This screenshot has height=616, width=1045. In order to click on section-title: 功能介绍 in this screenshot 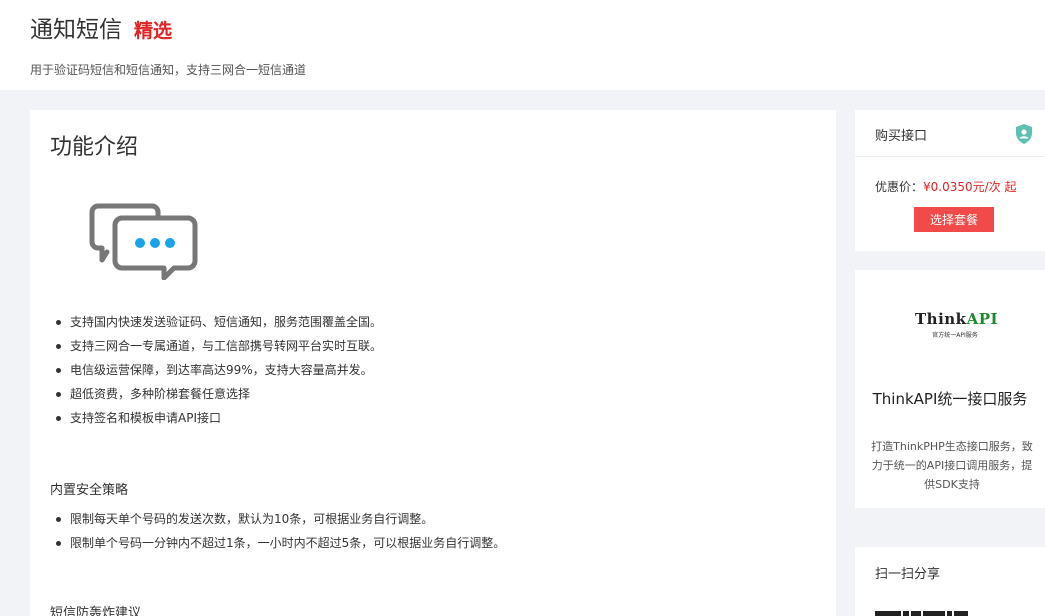, I will do `click(94, 147)`.